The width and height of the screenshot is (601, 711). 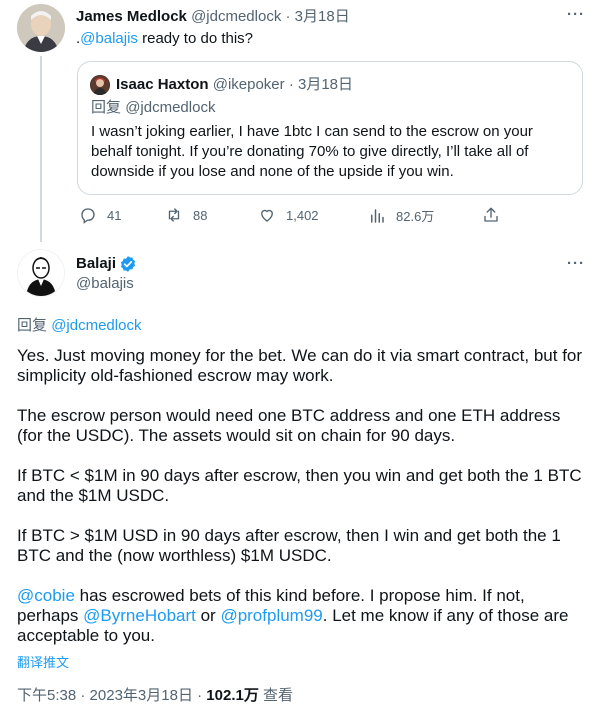 I want to click on mention-cobie: @cobie, so click(x=46, y=595).